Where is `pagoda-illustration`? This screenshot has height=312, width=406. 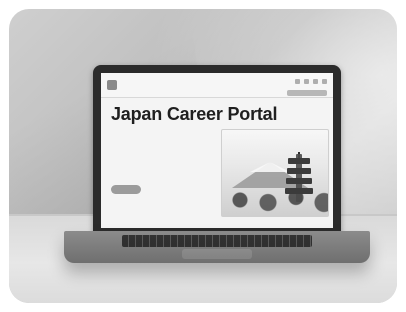
pagoda-illustration is located at coordinates (299, 178).